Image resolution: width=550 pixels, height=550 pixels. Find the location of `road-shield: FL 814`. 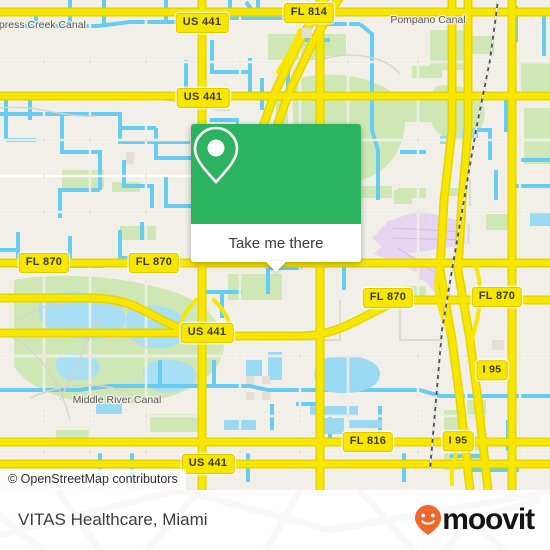

road-shield: FL 814 is located at coordinates (309, 13).